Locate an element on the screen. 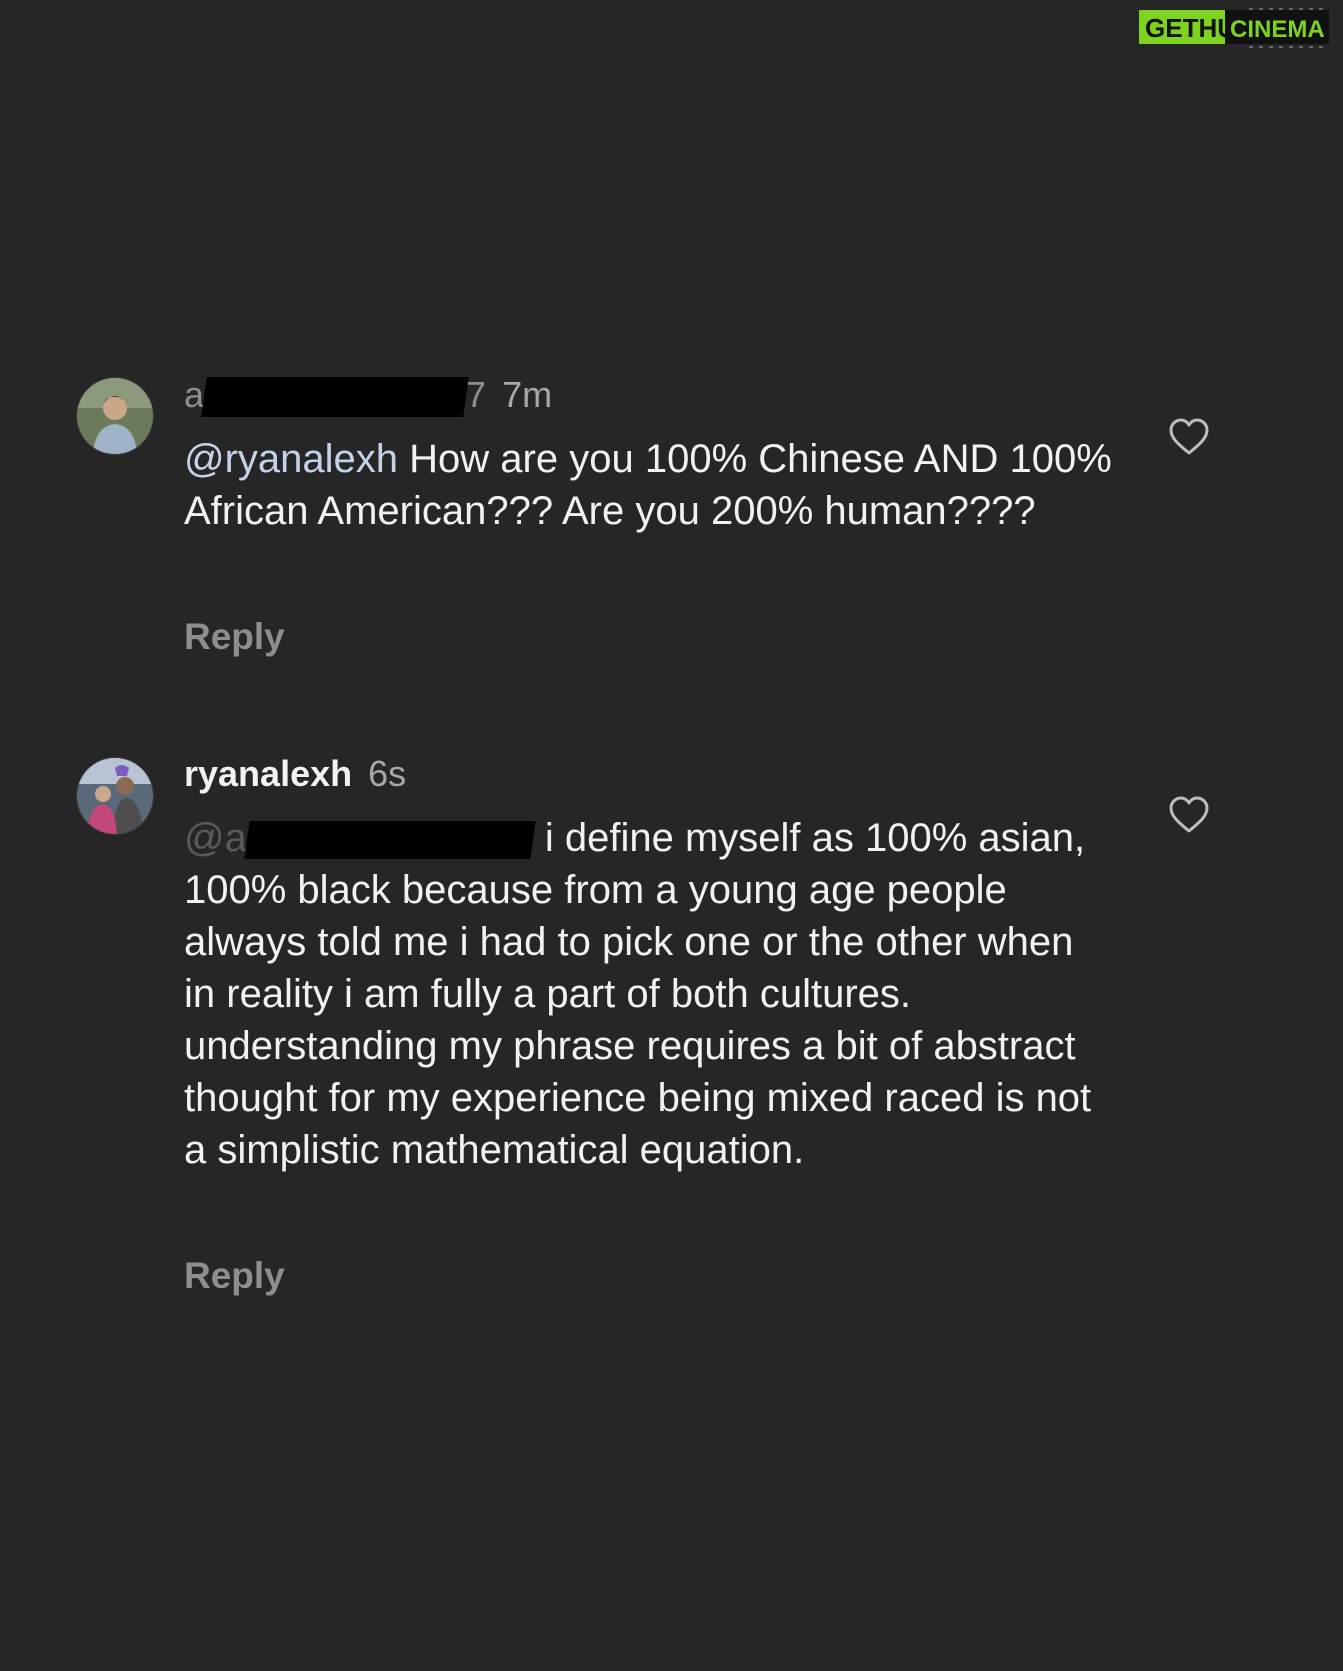 This screenshot has width=1343, height=1671. comment-time: 6s is located at coordinates (387, 773).